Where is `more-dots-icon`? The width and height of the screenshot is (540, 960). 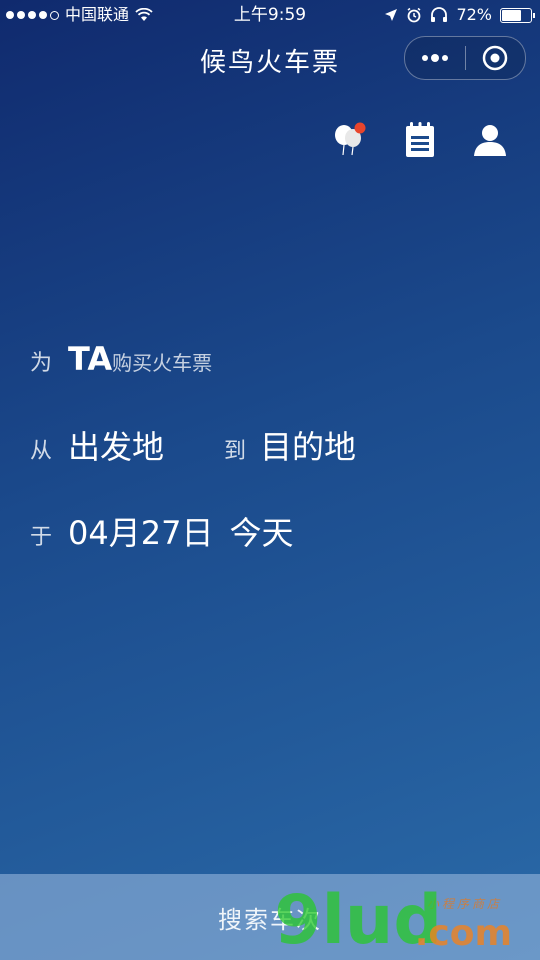 more-dots-icon is located at coordinates (434, 58).